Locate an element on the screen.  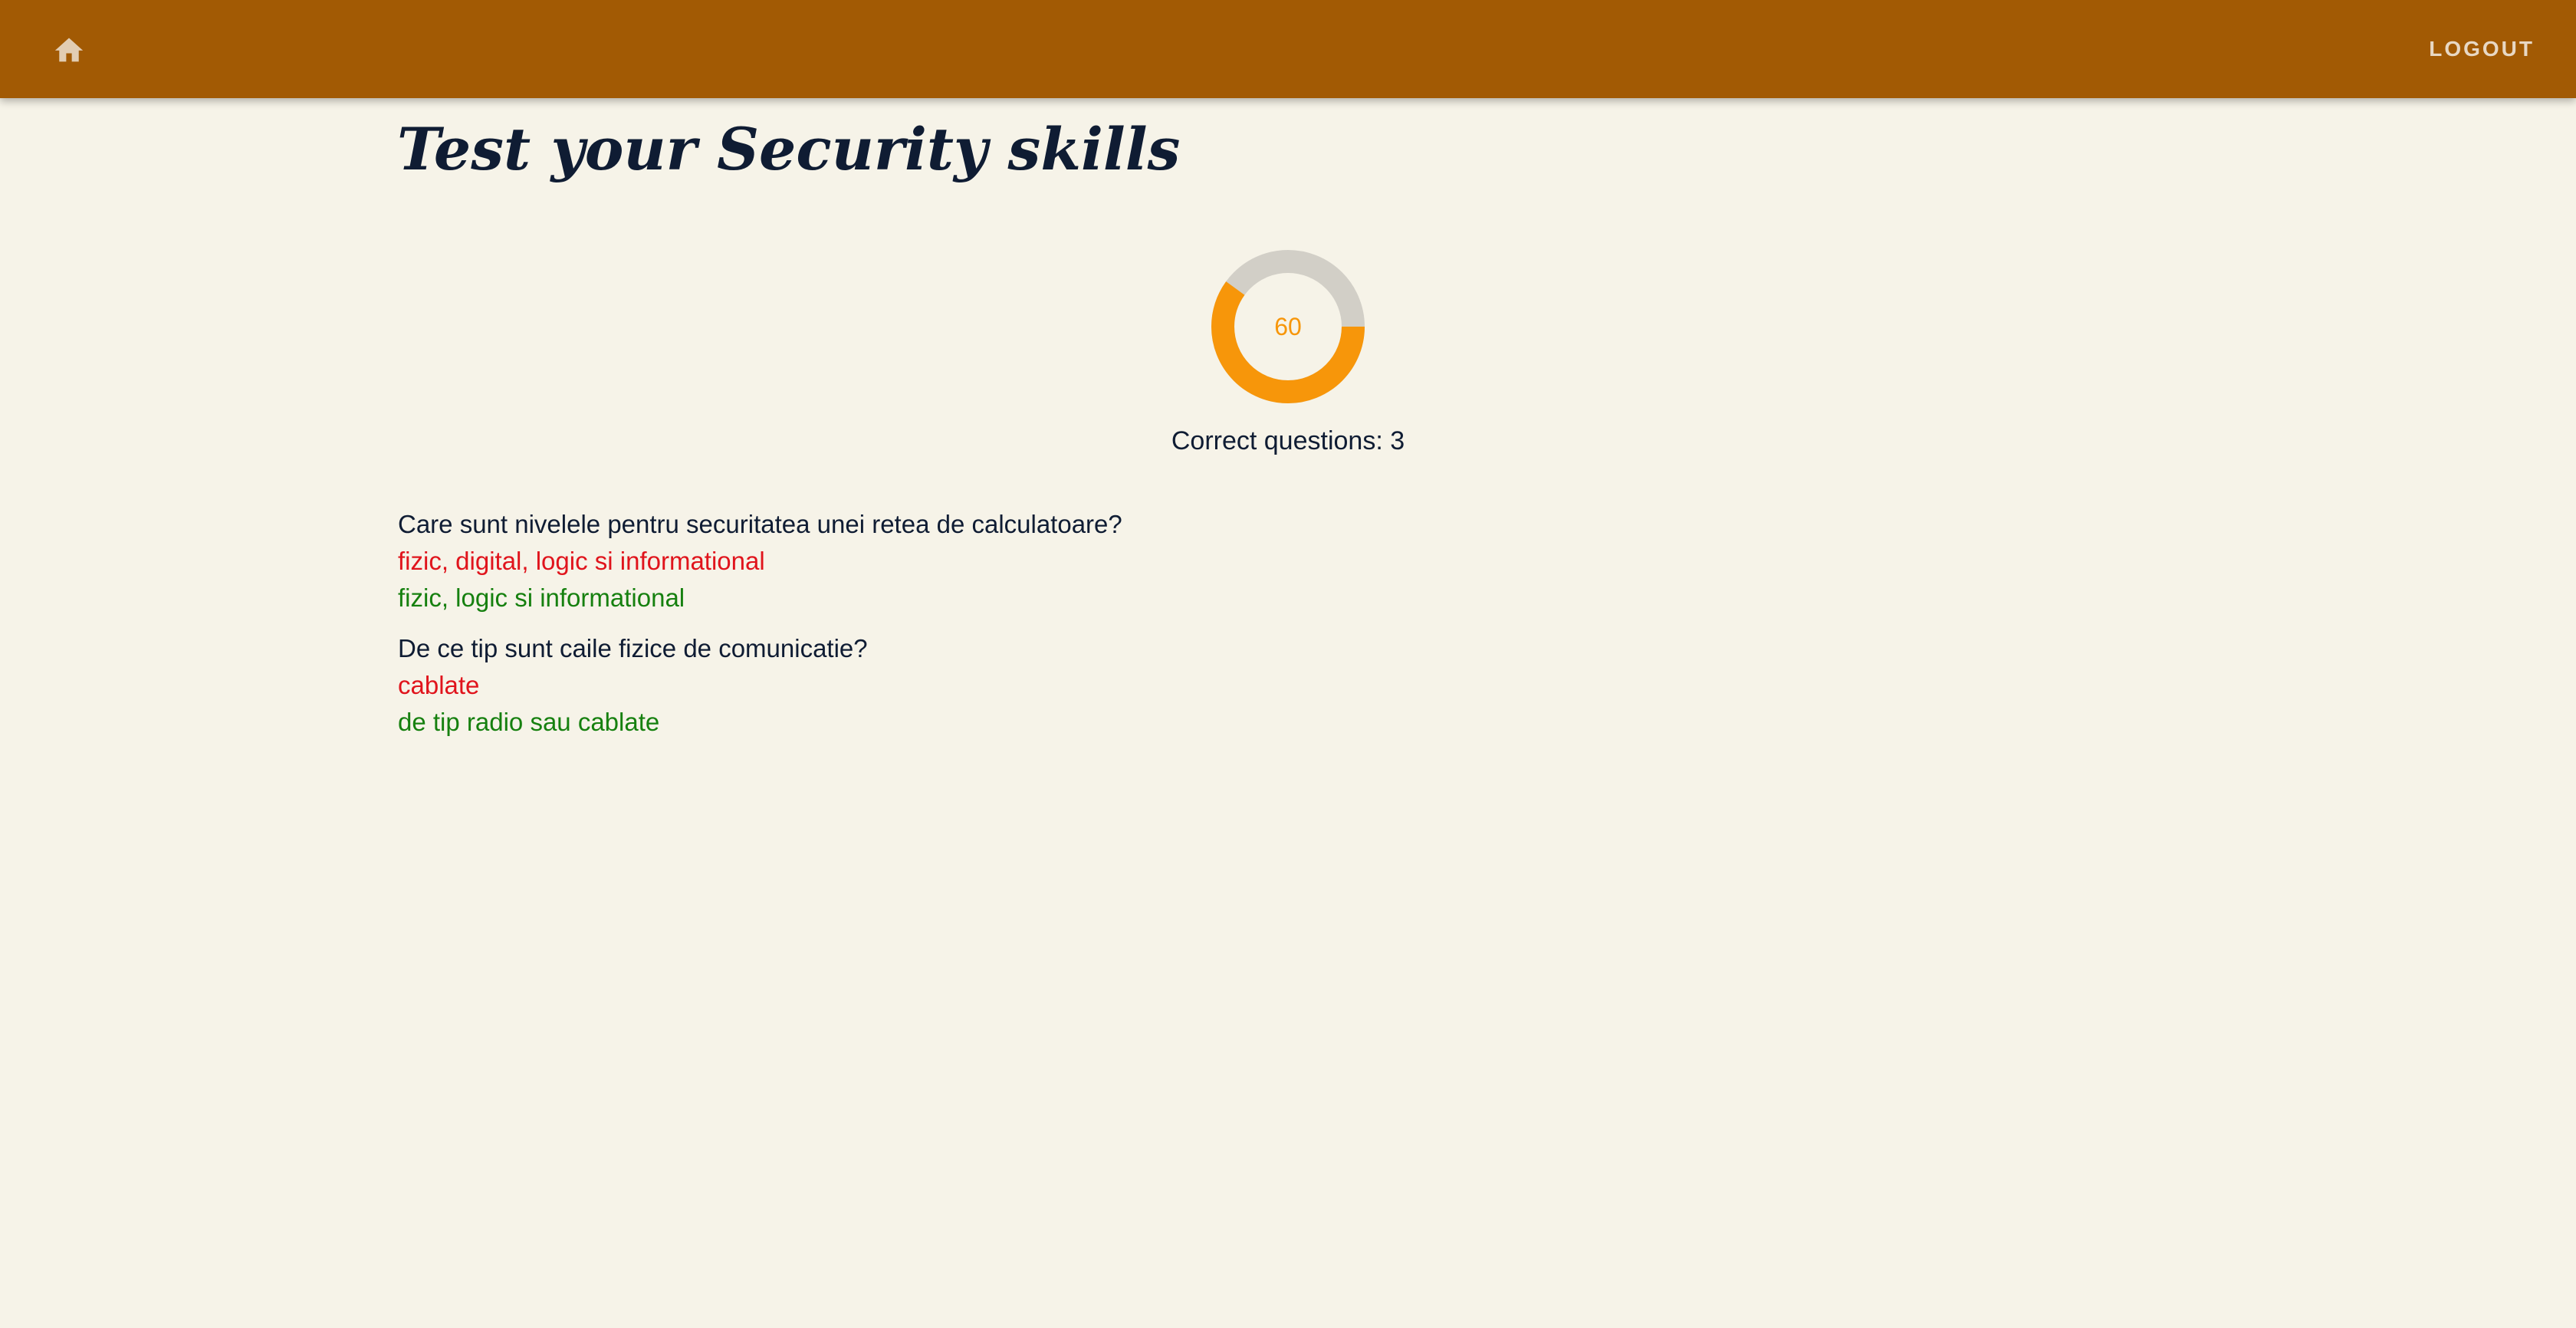
app-bar: LOGOUT is located at coordinates (1288, 49).